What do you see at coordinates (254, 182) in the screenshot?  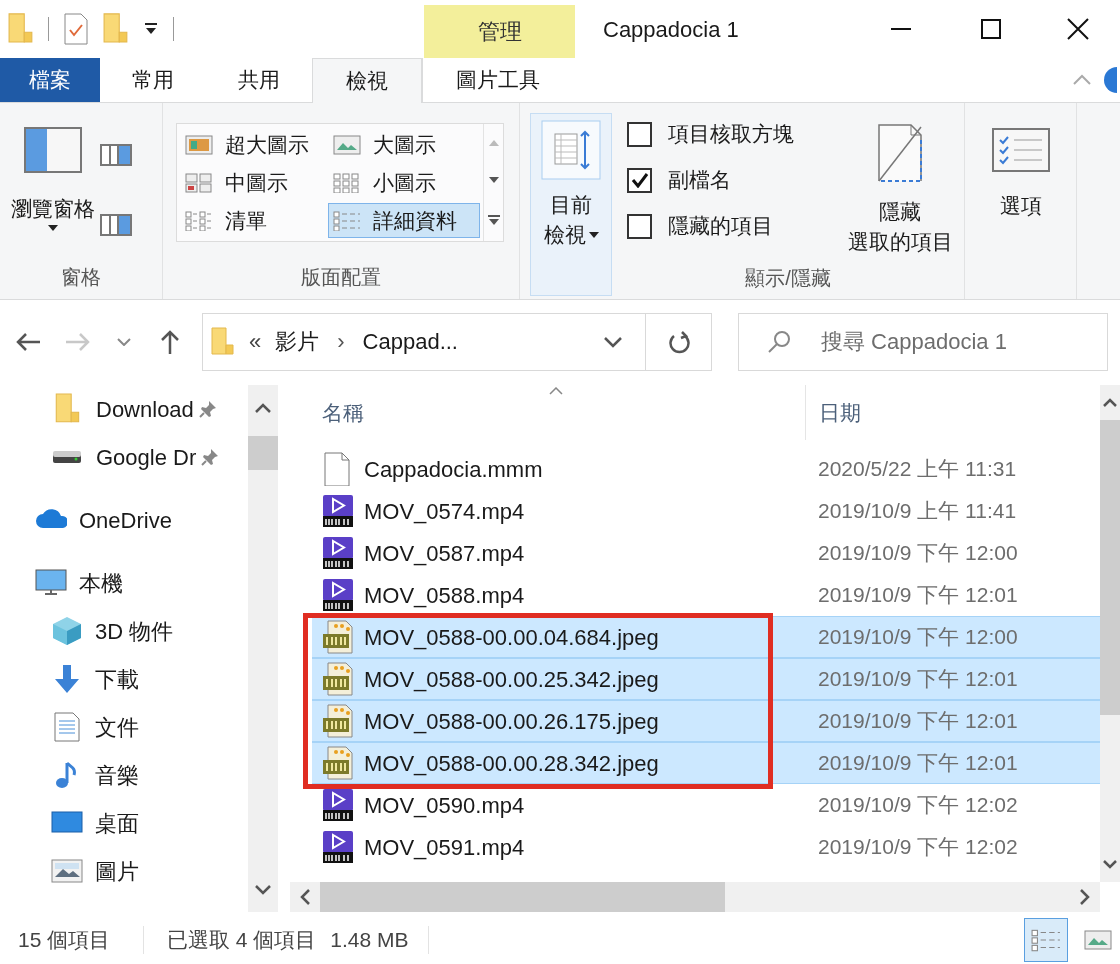 I see `layout-option: 中圖示` at bounding box center [254, 182].